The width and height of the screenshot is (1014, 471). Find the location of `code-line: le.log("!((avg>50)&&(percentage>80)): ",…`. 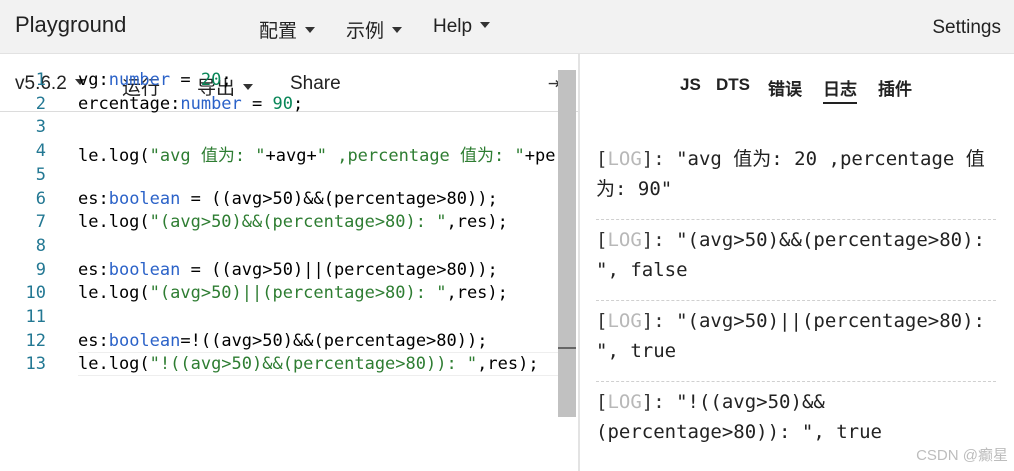

code-line: le.log("!((avg>50)&&(percentage>80)): ",… is located at coordinates (308, 364).